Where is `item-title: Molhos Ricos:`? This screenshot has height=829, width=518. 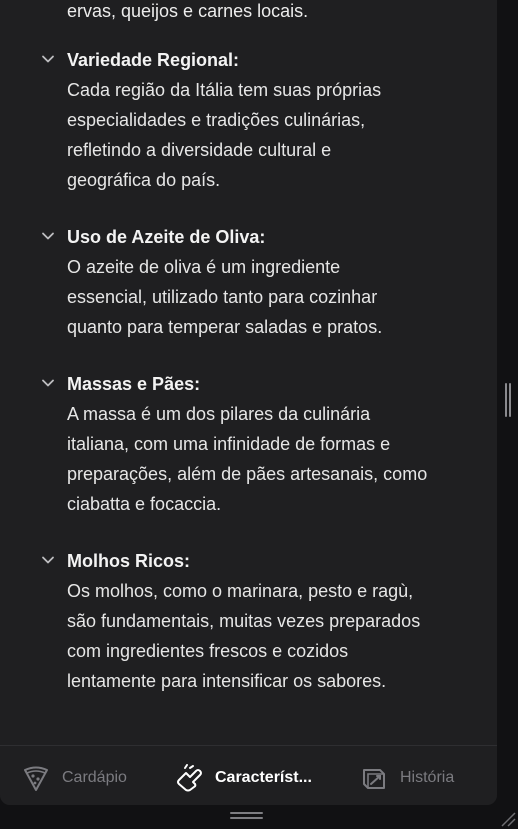 item-title: Molhos Ricos: is located at coordinates (129, 561).